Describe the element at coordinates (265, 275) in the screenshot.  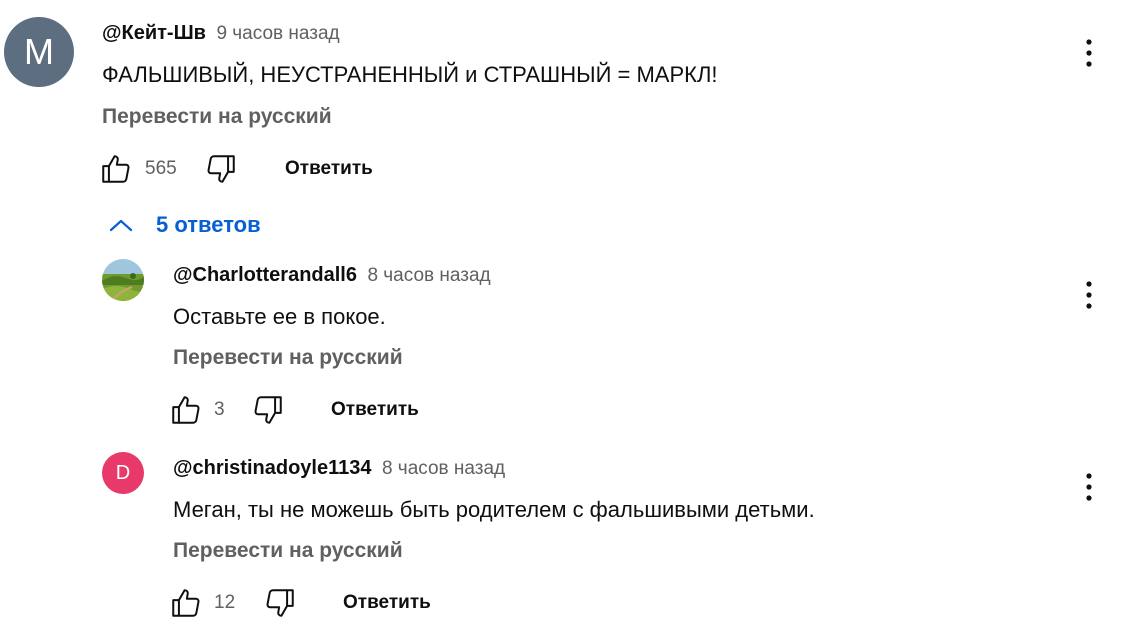
I see `reply-author: @Charlotterandall6` at that location.